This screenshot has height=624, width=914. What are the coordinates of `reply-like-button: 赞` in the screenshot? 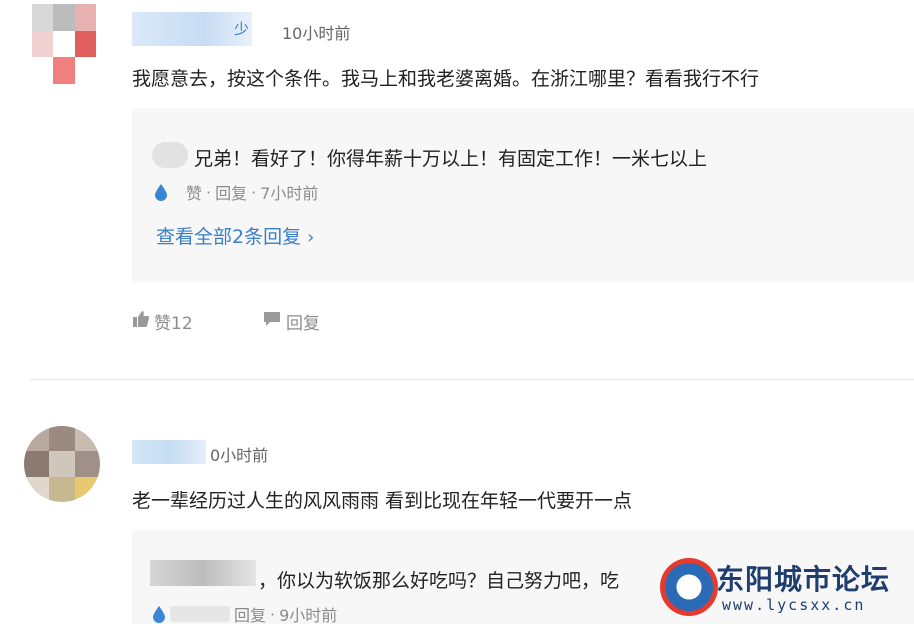 It's located at (194, 192).